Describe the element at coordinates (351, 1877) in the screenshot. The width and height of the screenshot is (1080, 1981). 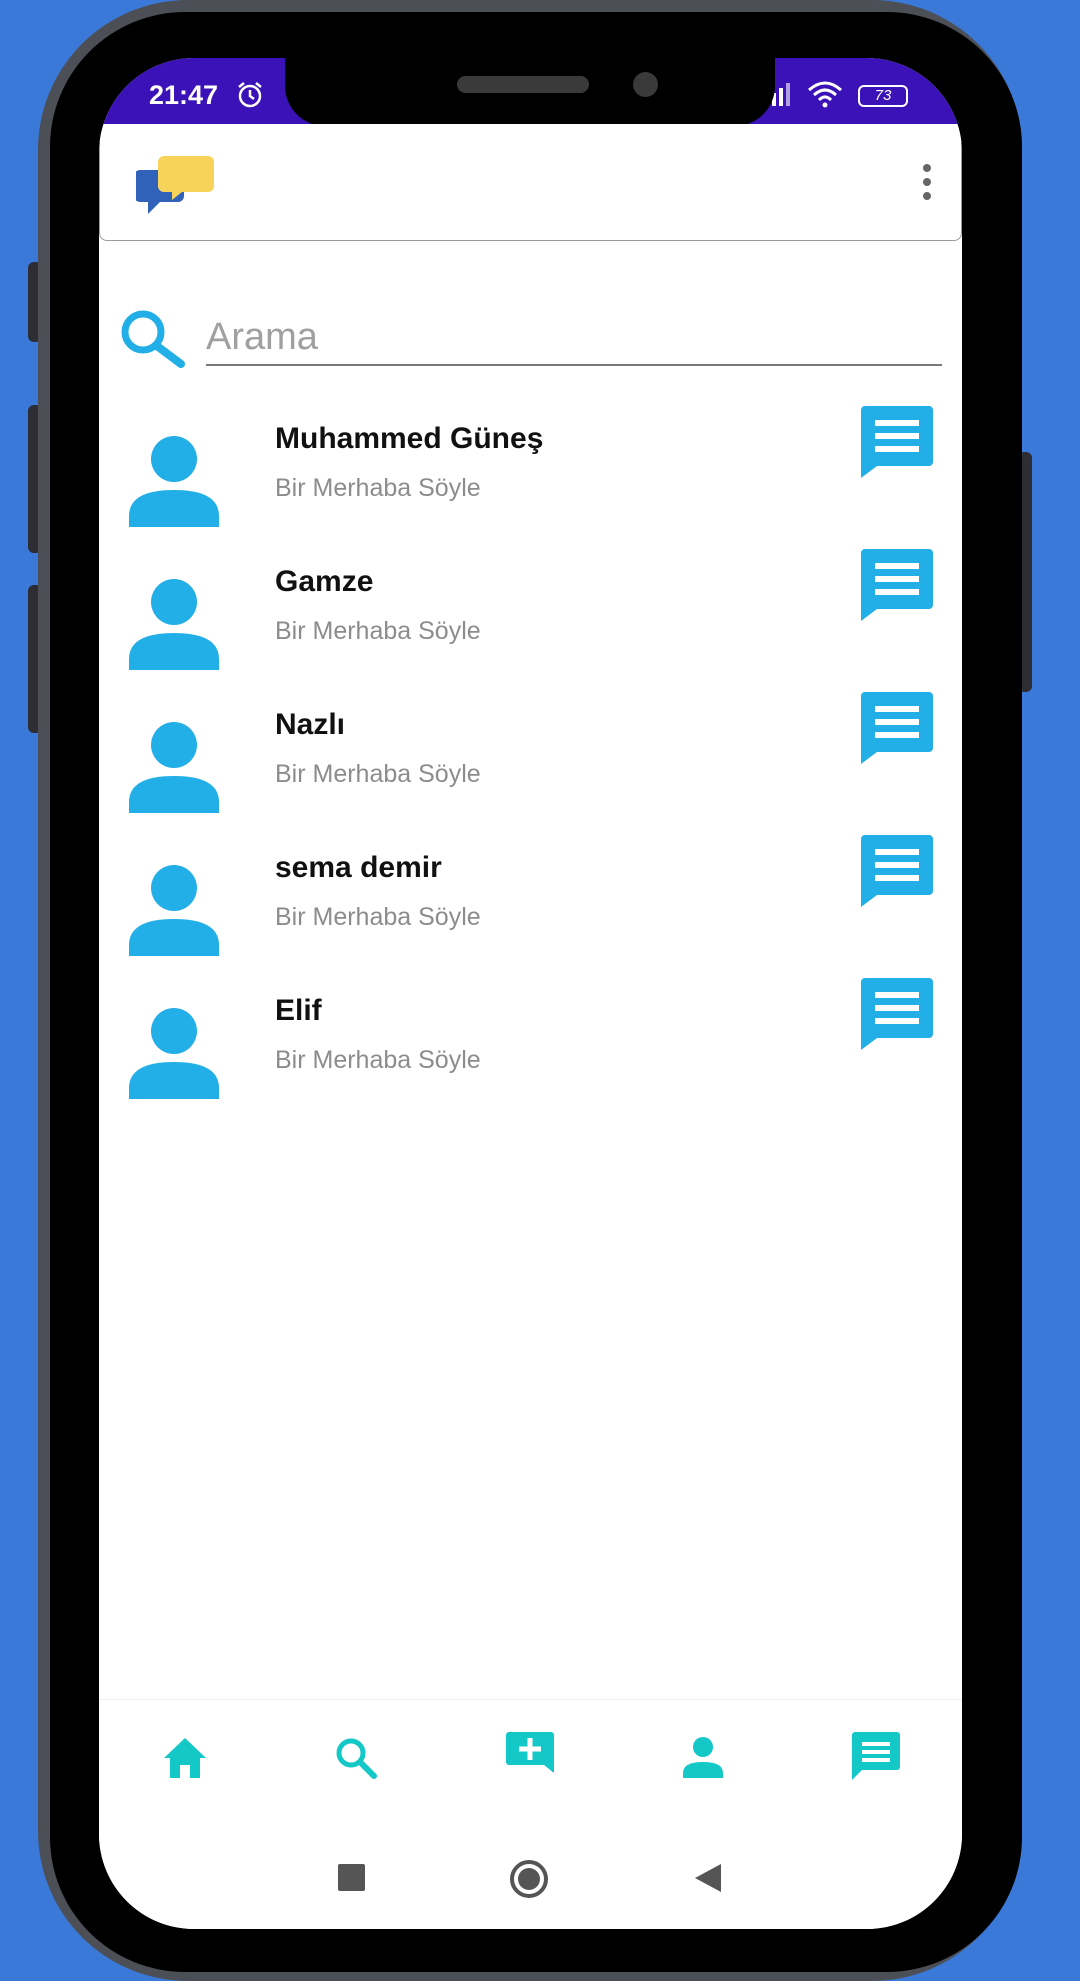
I see `recents-button` at that location.